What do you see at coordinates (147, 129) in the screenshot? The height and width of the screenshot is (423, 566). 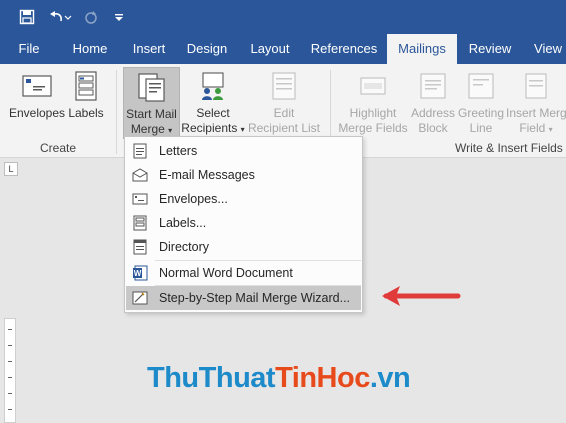 I see `start-mail-merge-label-2: Merge` at bounding box center [147, 129].